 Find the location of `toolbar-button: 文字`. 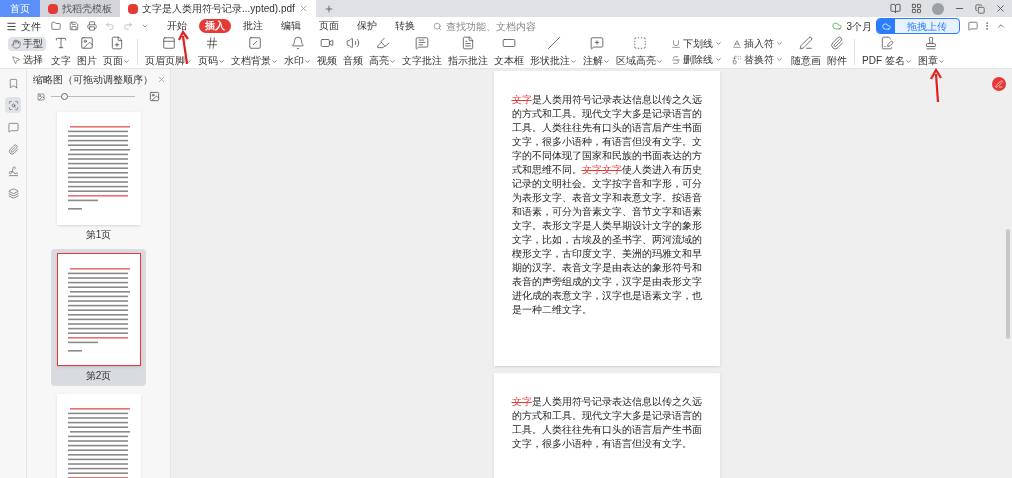

toolbar-button: 文字 is located at coordinates (61, 51).